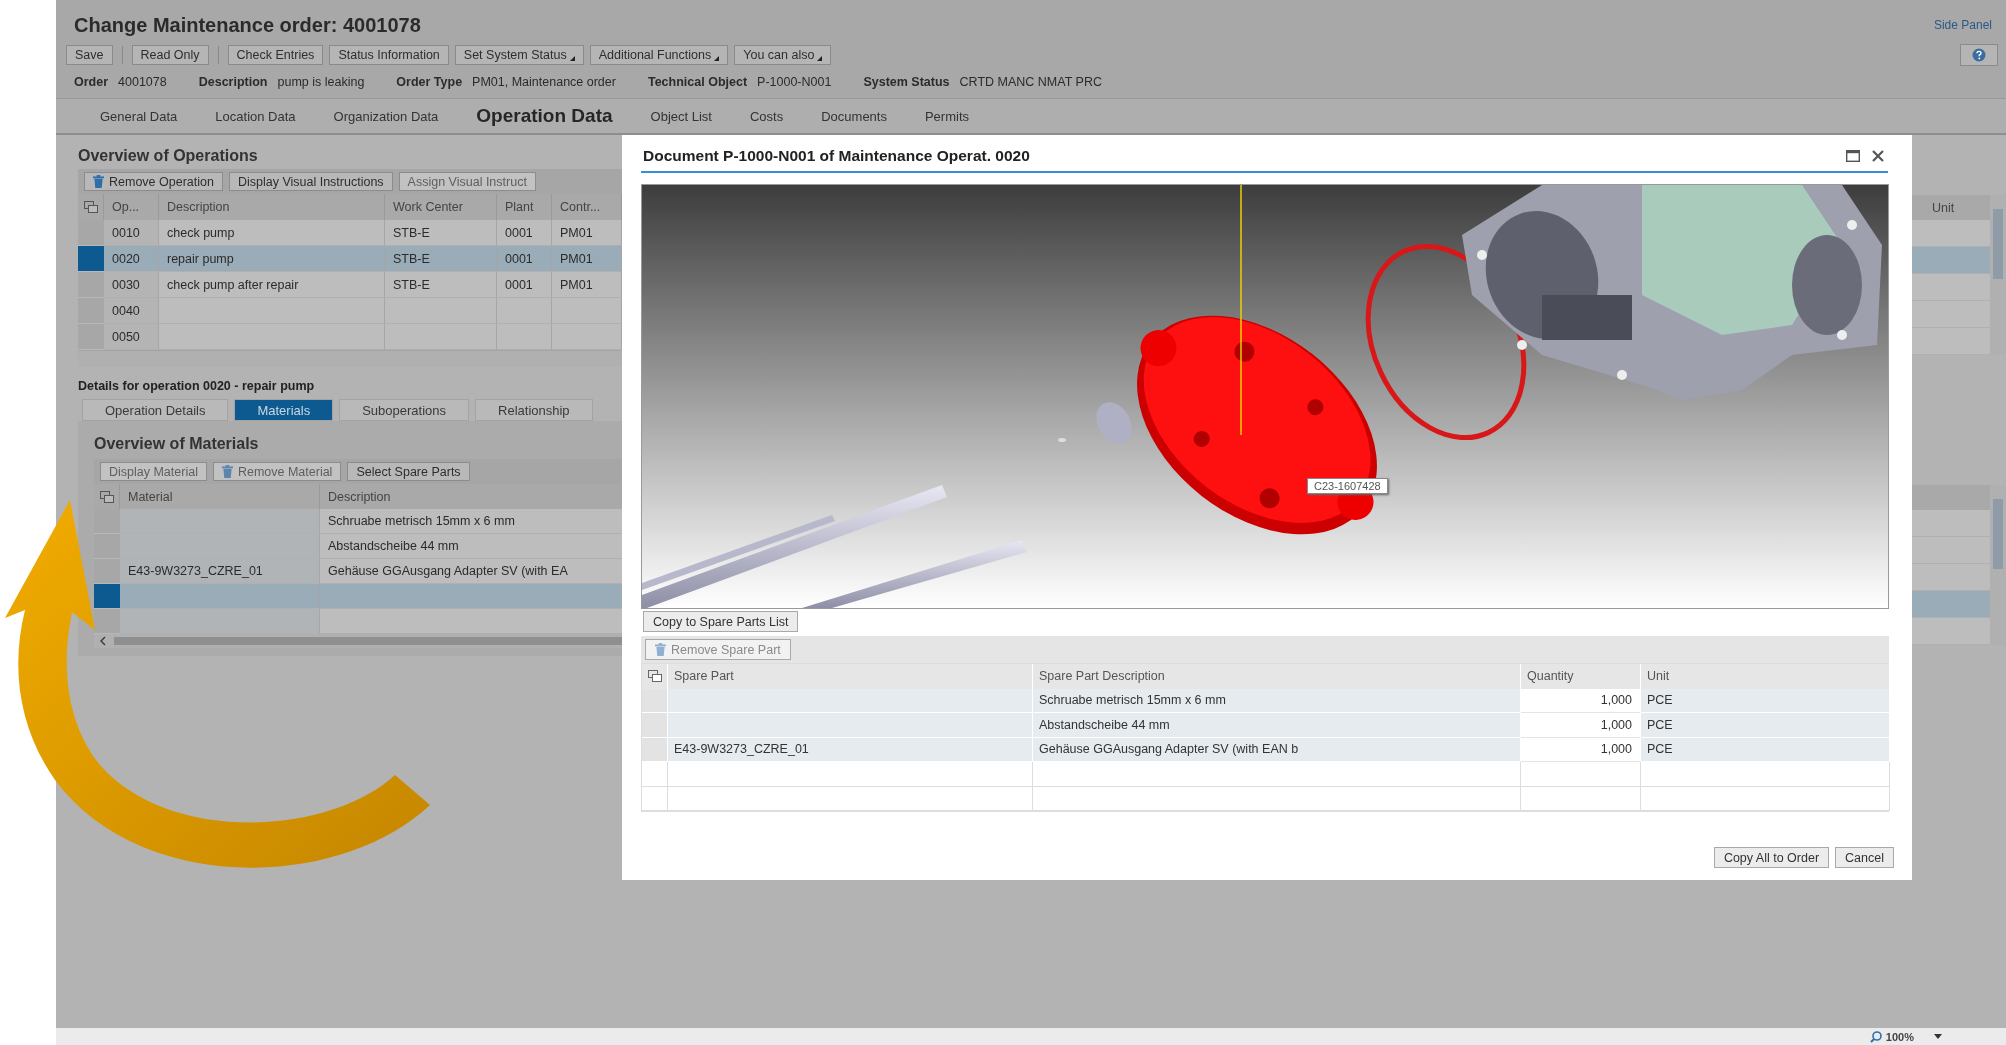 The height and width of the screenshot is (1045, 2006). I want to click on horizontal-scrollbar, so click(358, 641).